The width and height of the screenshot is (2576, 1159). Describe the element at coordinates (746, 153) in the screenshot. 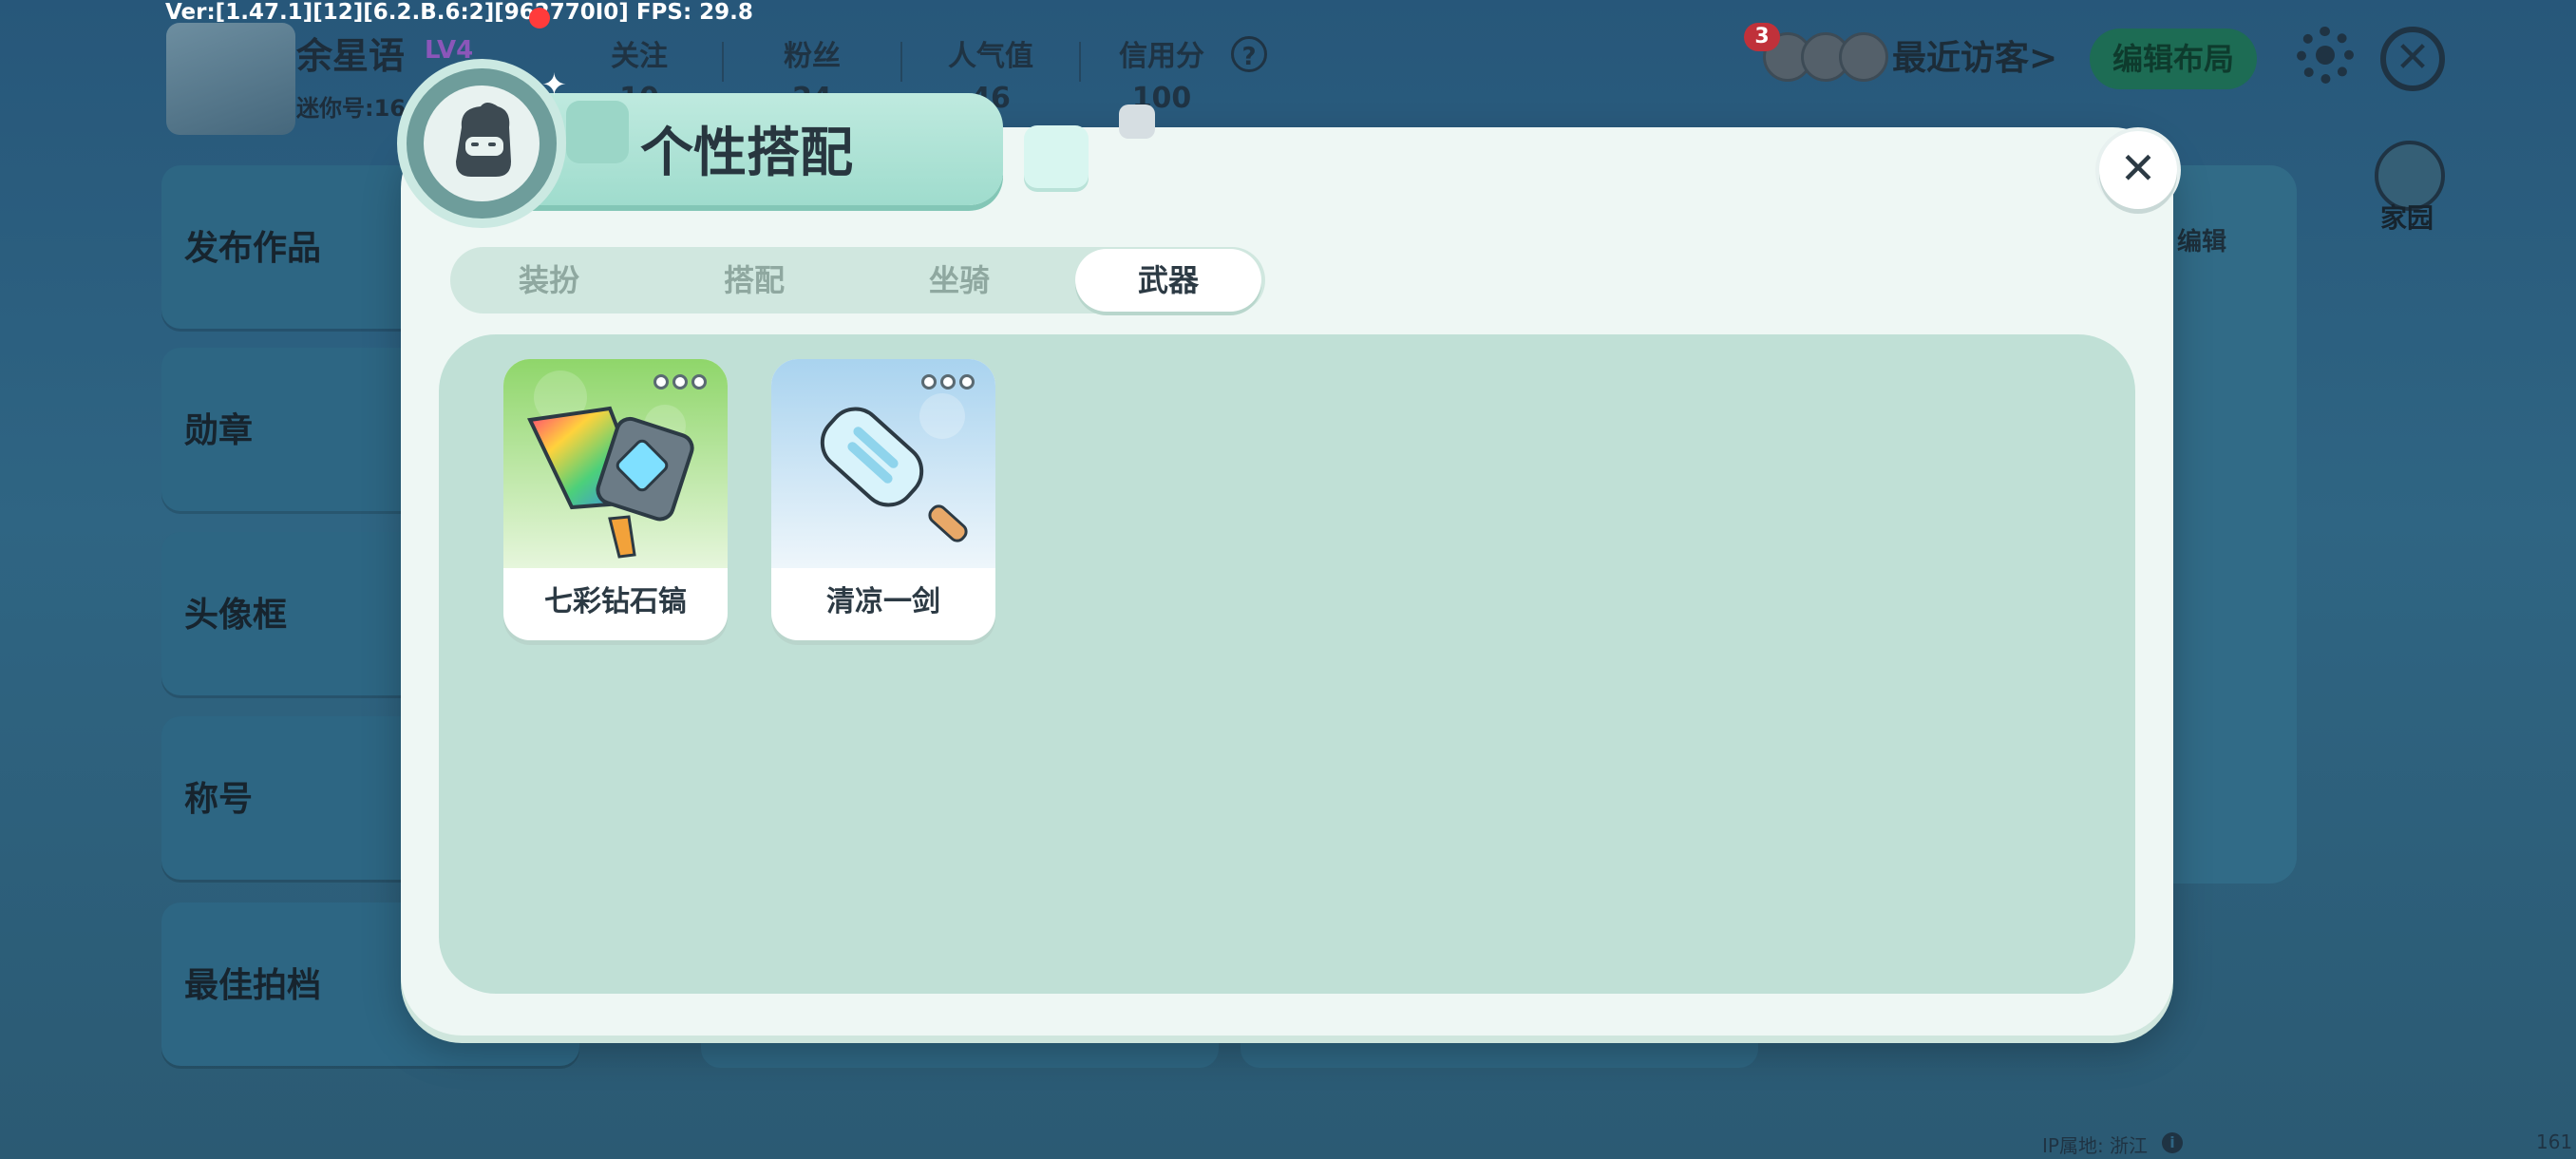

I see `modal-title: 个性搭配` at that location.